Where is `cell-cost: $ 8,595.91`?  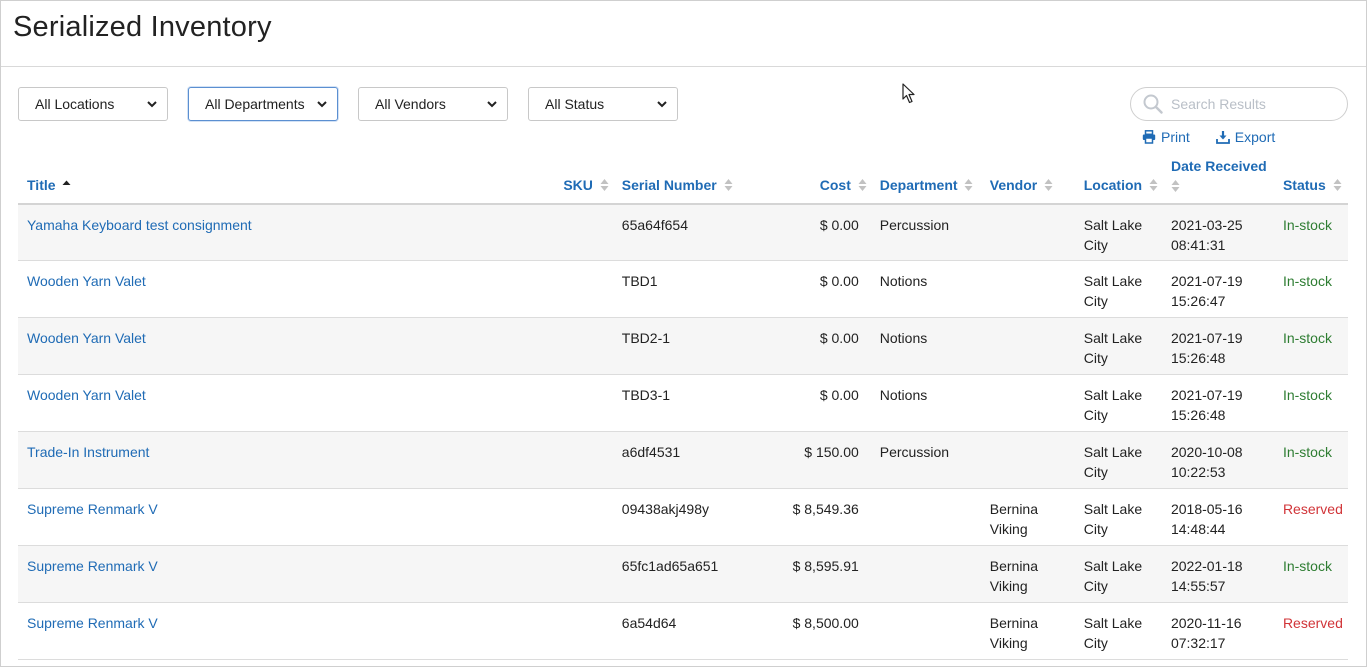
cell-cost: $ 8,595.91 is located at coordinates (816, 574).